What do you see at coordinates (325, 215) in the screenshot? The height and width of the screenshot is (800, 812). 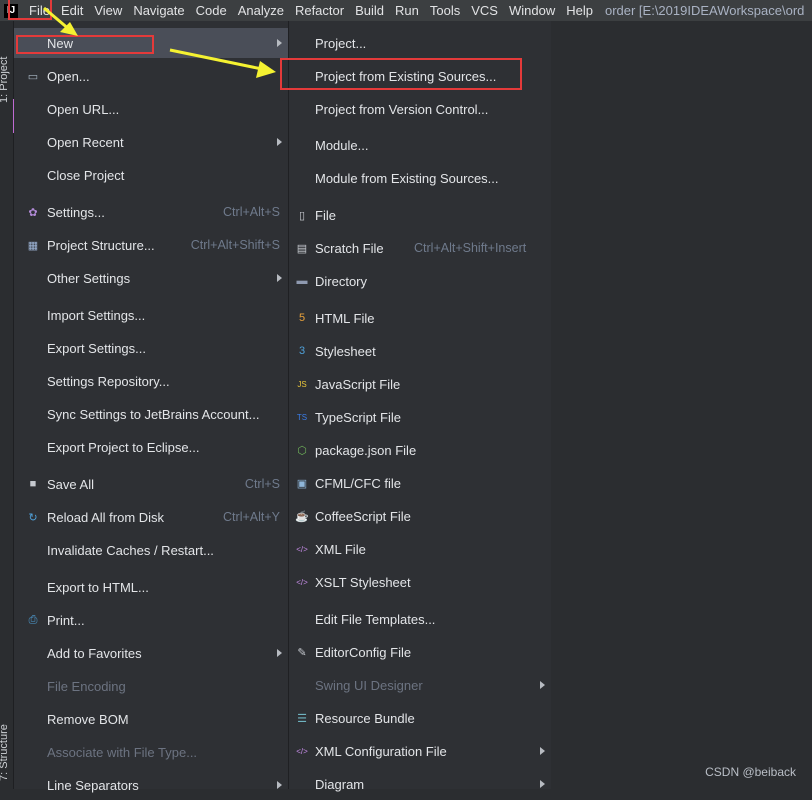 I see `menu-item-label: File` at bounding box center [325, 215].